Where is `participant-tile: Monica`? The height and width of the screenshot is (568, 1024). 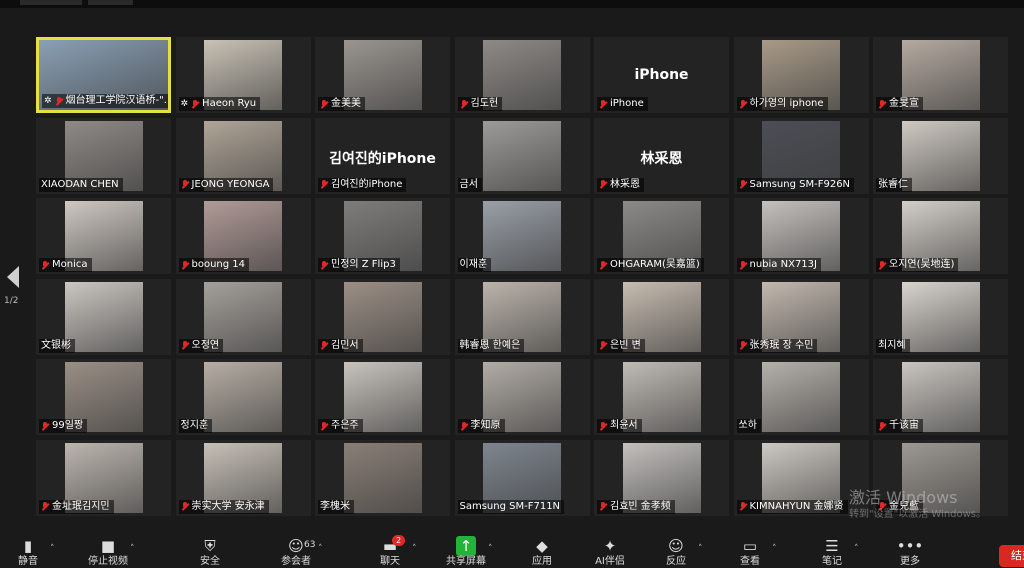
participant-tile: Monica is located at coordinates (103, 236).